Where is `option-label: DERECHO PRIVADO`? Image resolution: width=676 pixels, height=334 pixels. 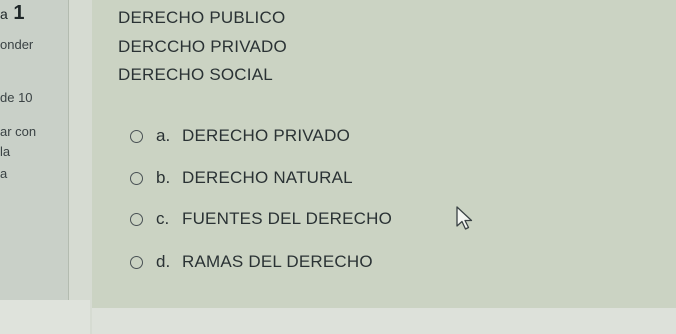
option-label: DERECHO PRIVADO is located at coordinates (266, 136).